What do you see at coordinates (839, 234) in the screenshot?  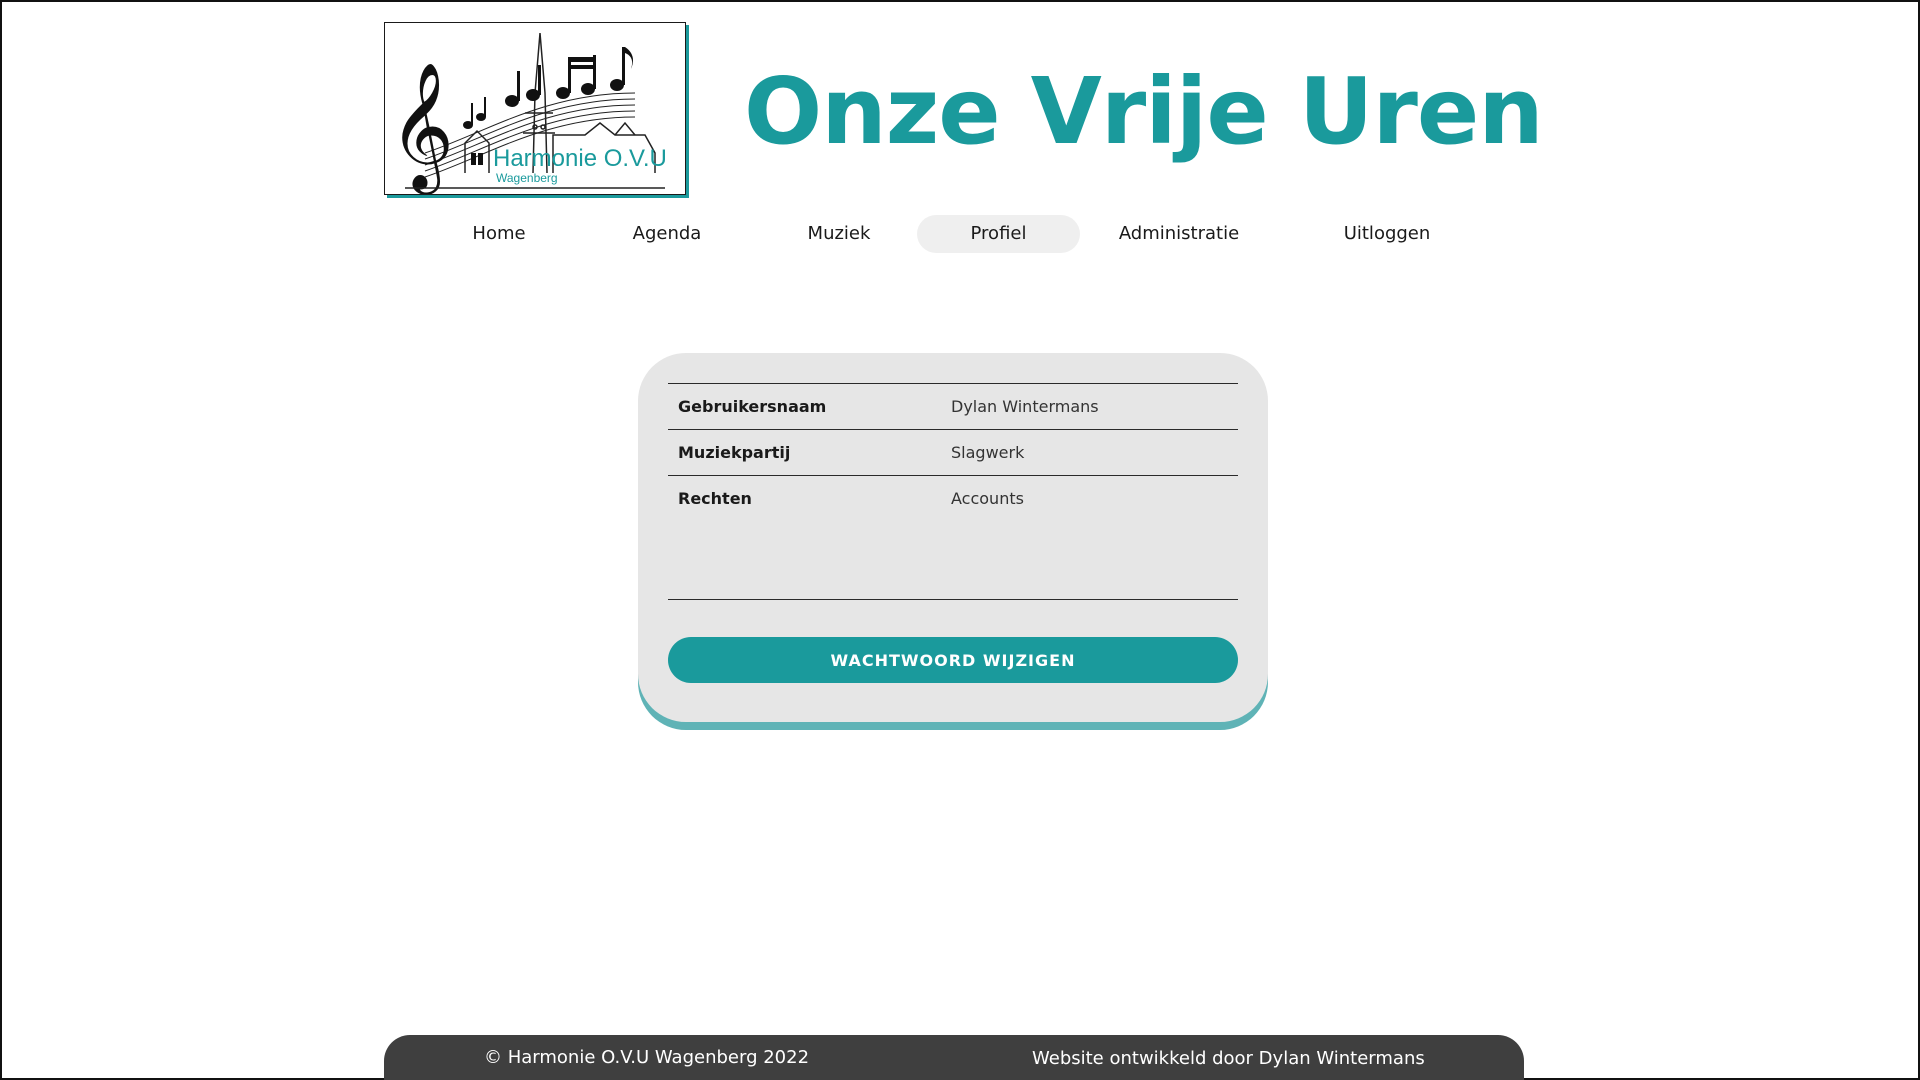 I see `nav-item-muziek: Muziek` at bounding box center [839, 234].